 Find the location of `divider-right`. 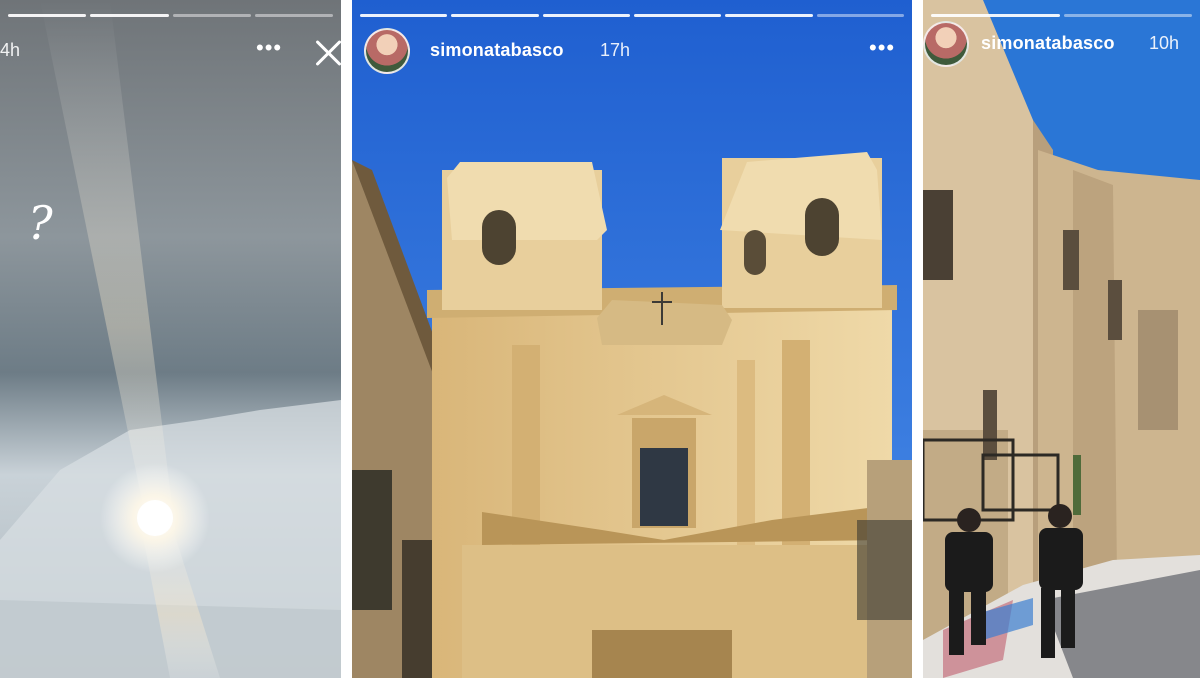

divider-right is located at coordinates (917, 339).